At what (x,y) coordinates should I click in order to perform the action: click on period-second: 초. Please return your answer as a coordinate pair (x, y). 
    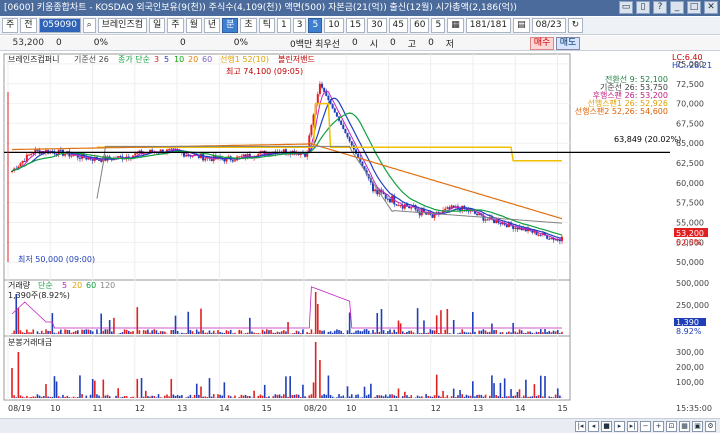
    Looking at the image, I should click on (248, 25).